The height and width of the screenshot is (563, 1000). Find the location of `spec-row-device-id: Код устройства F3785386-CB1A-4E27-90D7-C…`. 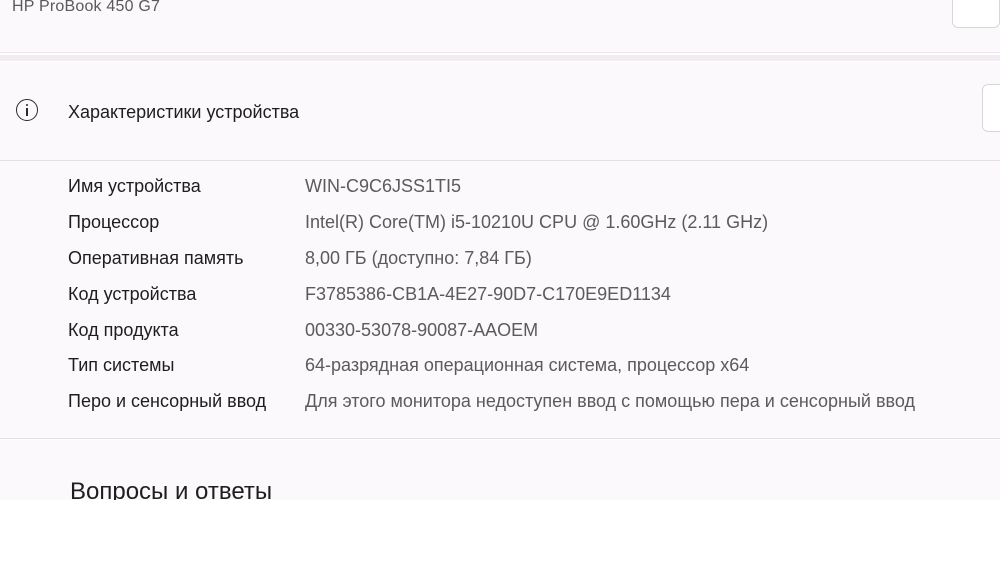

spec-row-device-id: Код устройства F3785386-CB1A-4E27-90D7-C… is located at coordinates (500, 302).